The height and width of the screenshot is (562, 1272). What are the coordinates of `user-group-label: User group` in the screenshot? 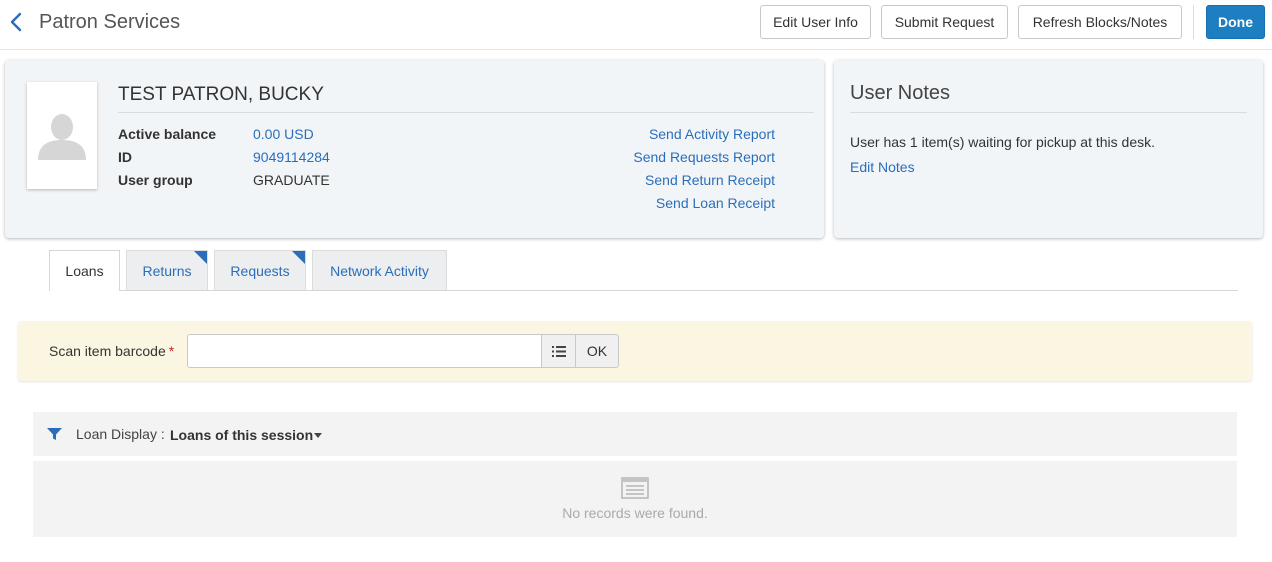 It's located at (155, 180).